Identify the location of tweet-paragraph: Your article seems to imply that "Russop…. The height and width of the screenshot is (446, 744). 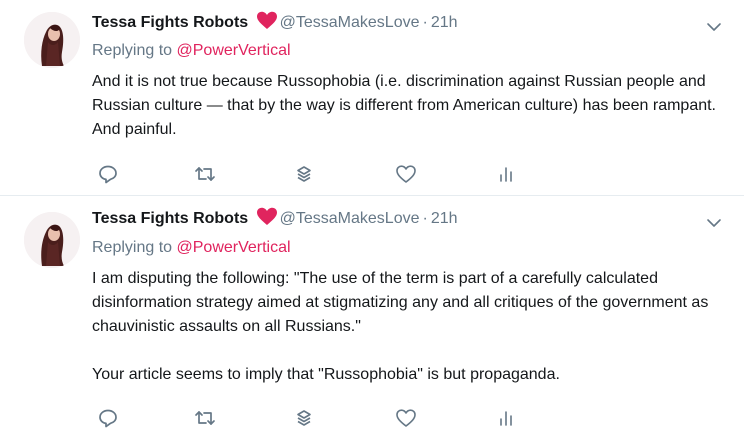
(326, 374).